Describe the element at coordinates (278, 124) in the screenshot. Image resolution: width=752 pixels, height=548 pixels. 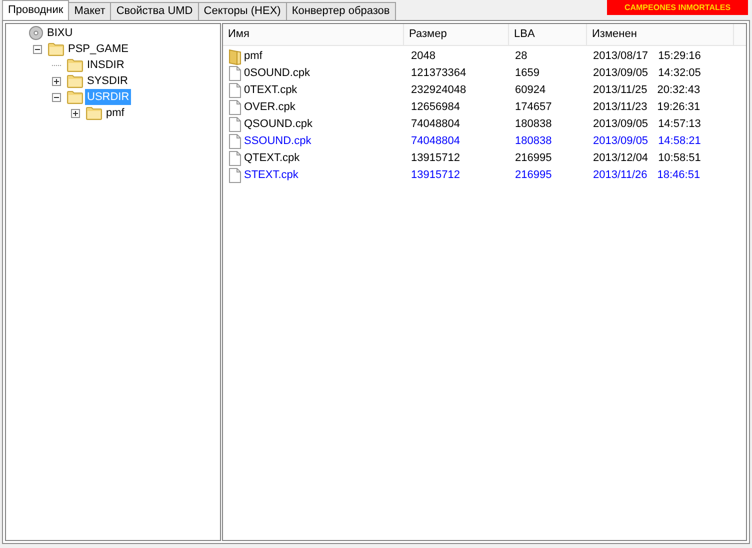
I see `file-name: QSOUND.cpk` at that location.